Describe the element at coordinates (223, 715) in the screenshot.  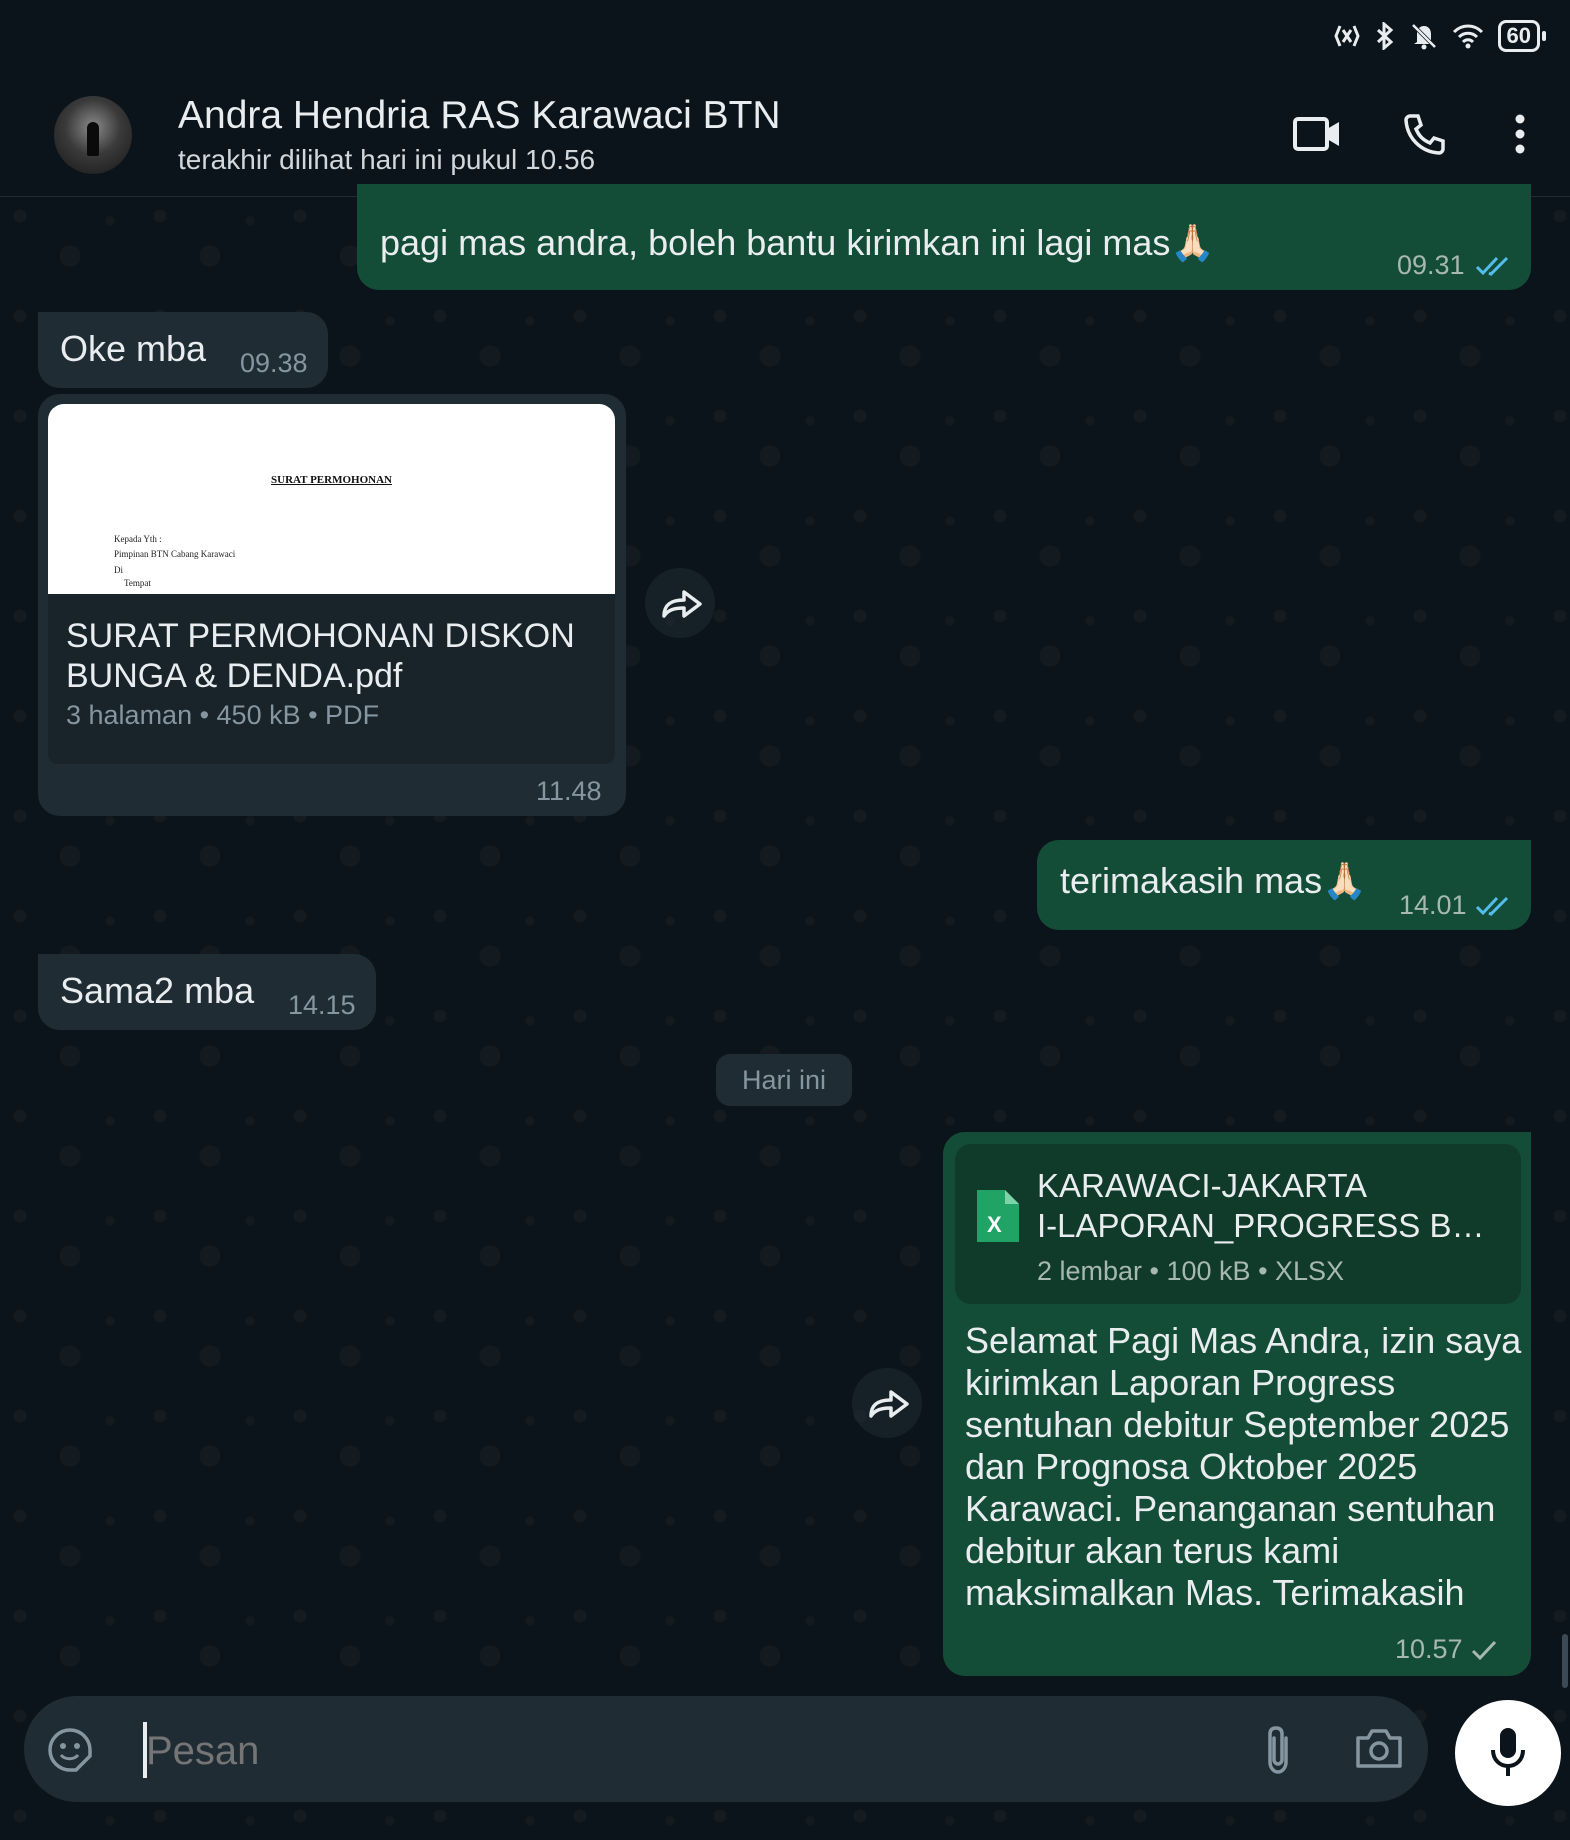
I see `document-meta: 3 halaman • 450 kB • PDF` at that location.